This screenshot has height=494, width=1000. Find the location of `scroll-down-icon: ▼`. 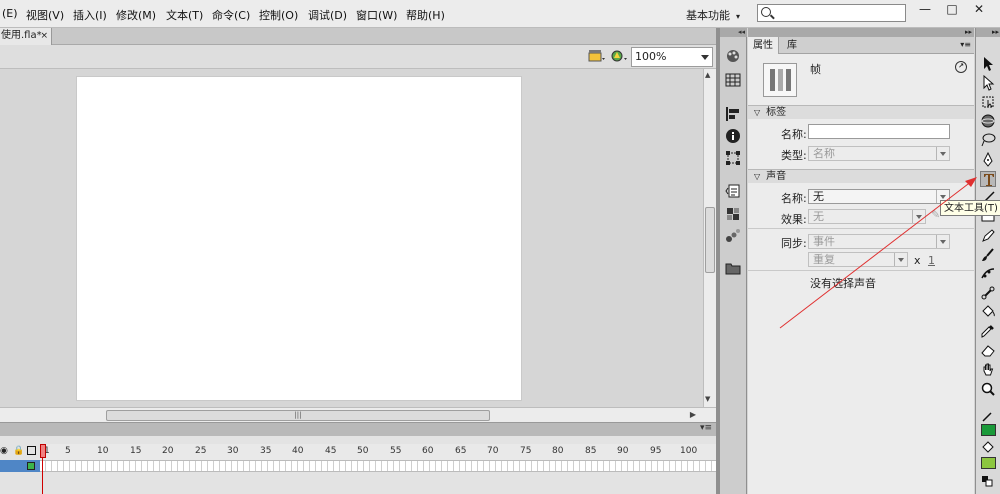

scroll-down-icon: ▼ is located at coordinates (707, 399).